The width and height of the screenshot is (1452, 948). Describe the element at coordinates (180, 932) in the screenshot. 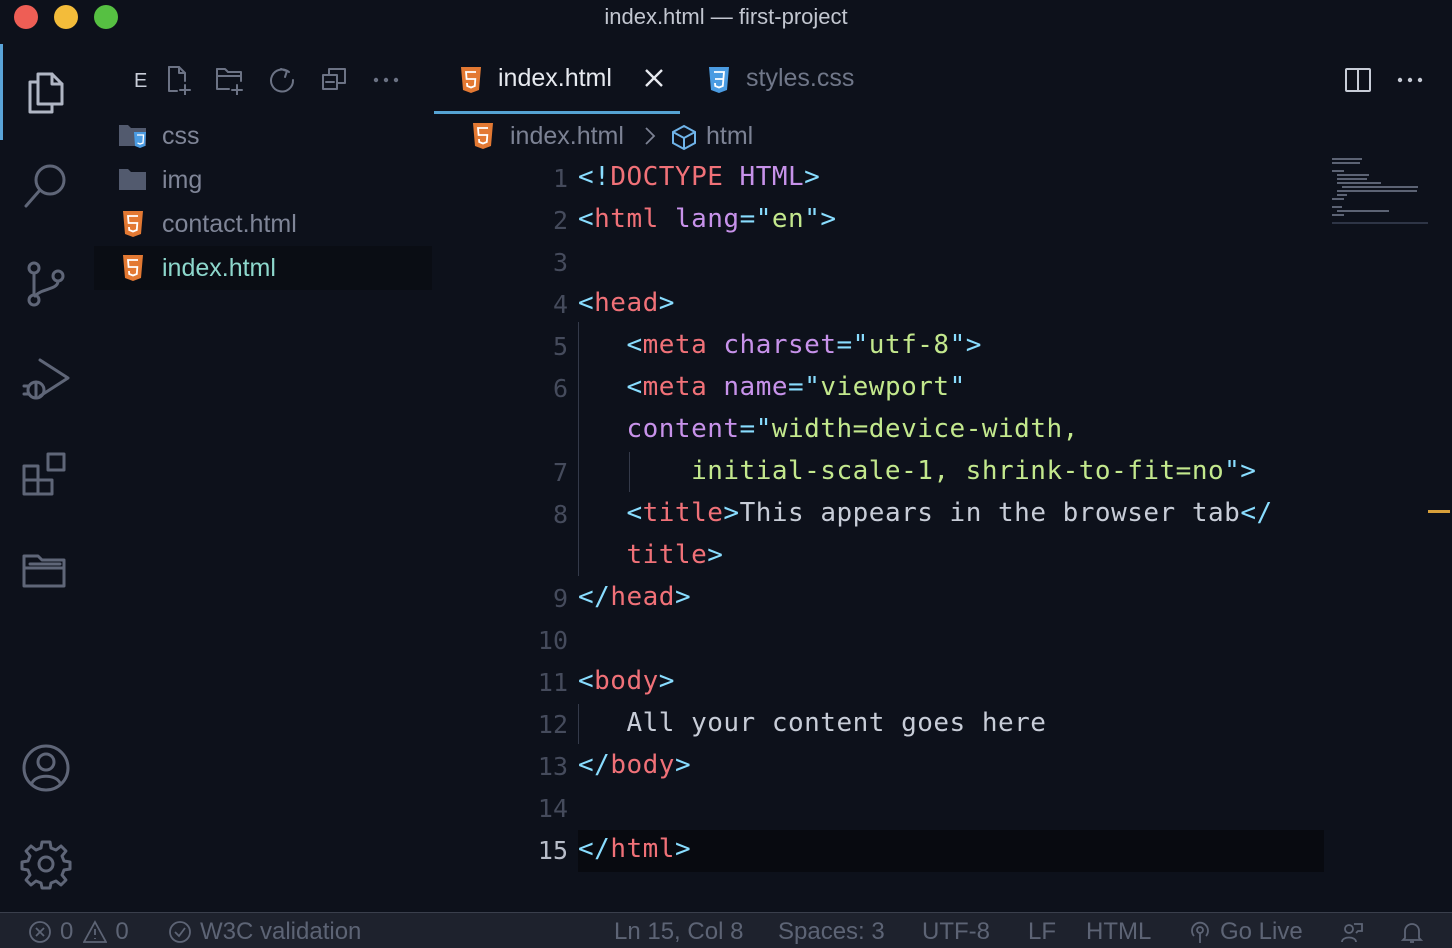

I see `check-circle-icon` at that location.